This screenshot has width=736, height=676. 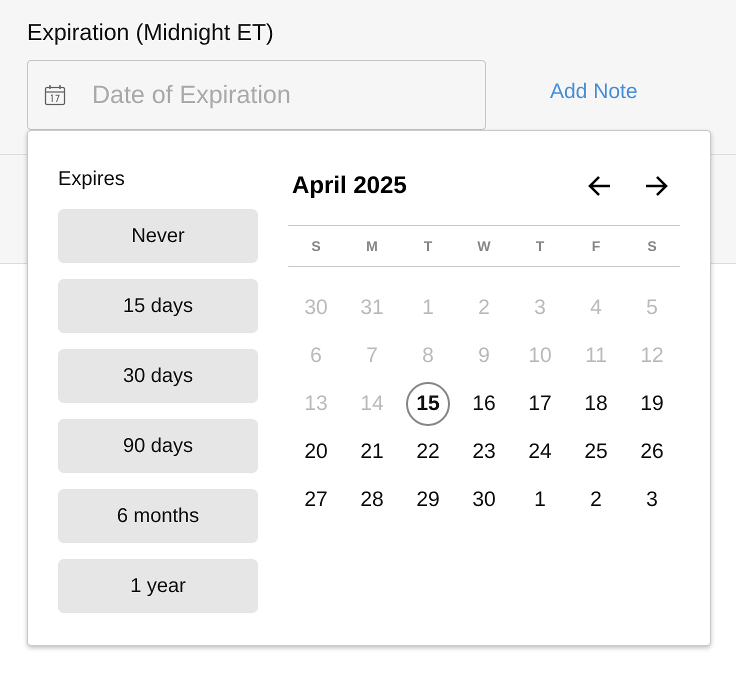 I want to click on calendar-day: 12, so click(x=652, y=356).